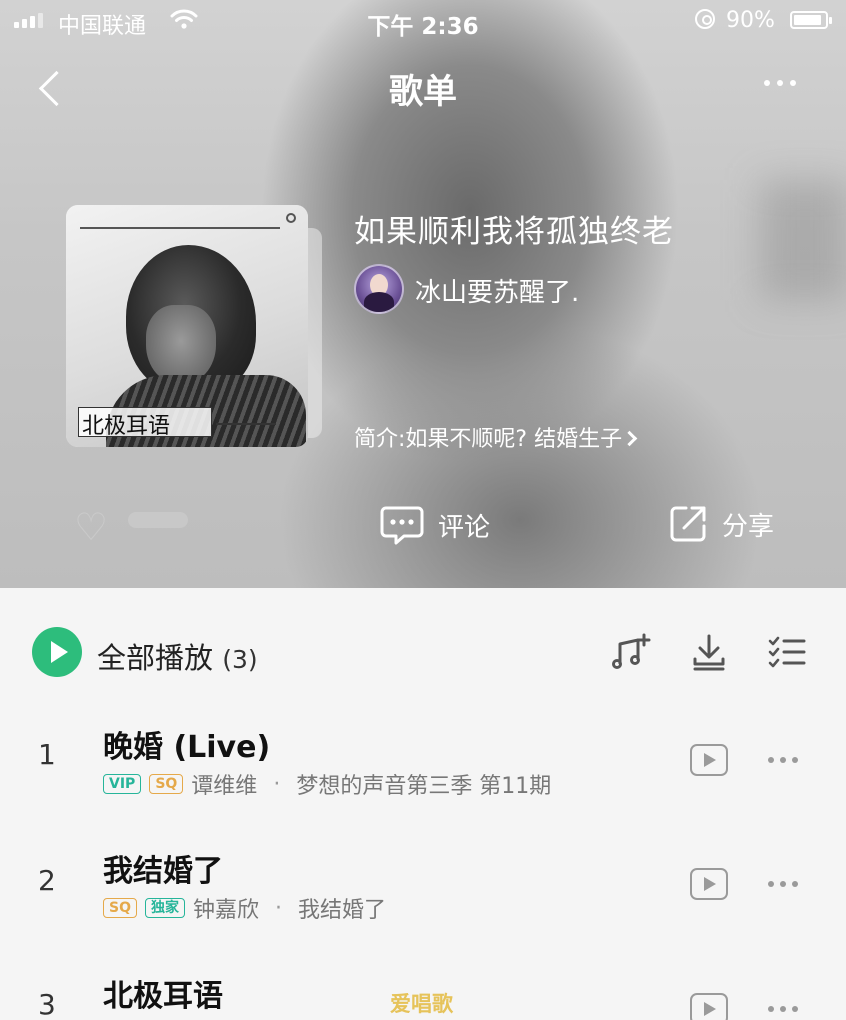 This screenshot has height=1020, width=846. What do you see at coordinates (631, 652) in the screenshot?
I see `add-to-playlist-icon` at bounding box center [631, 652].